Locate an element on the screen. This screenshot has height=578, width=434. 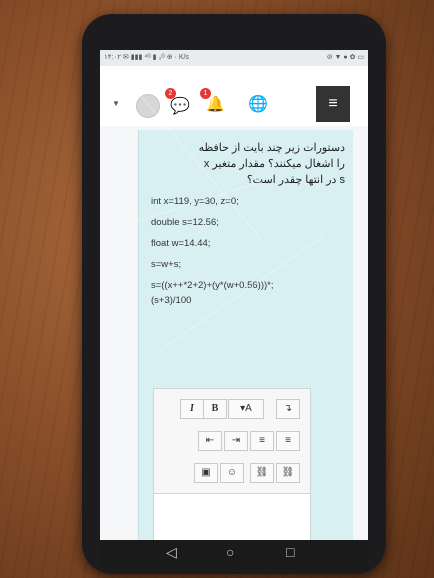
answer-editor: I B ▾A ↴ ⇤ ⇥ ≡ ≡ ▣ ☺ ⛓ ⛓ is located at coordinates (232, 464).